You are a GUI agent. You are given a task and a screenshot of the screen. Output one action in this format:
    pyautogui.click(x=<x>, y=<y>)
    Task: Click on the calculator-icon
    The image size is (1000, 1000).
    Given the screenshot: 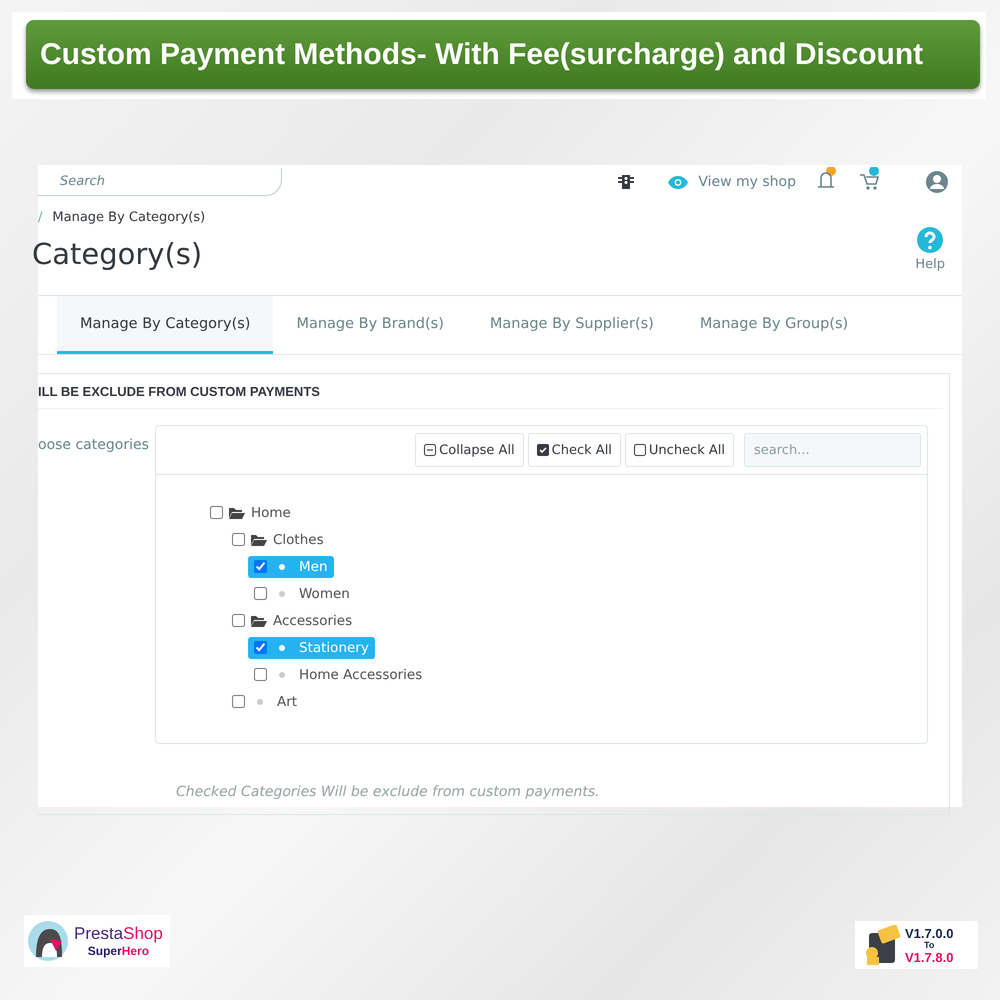 What is the action you would take?
    pyautogui.click(x=883, y=945)
    